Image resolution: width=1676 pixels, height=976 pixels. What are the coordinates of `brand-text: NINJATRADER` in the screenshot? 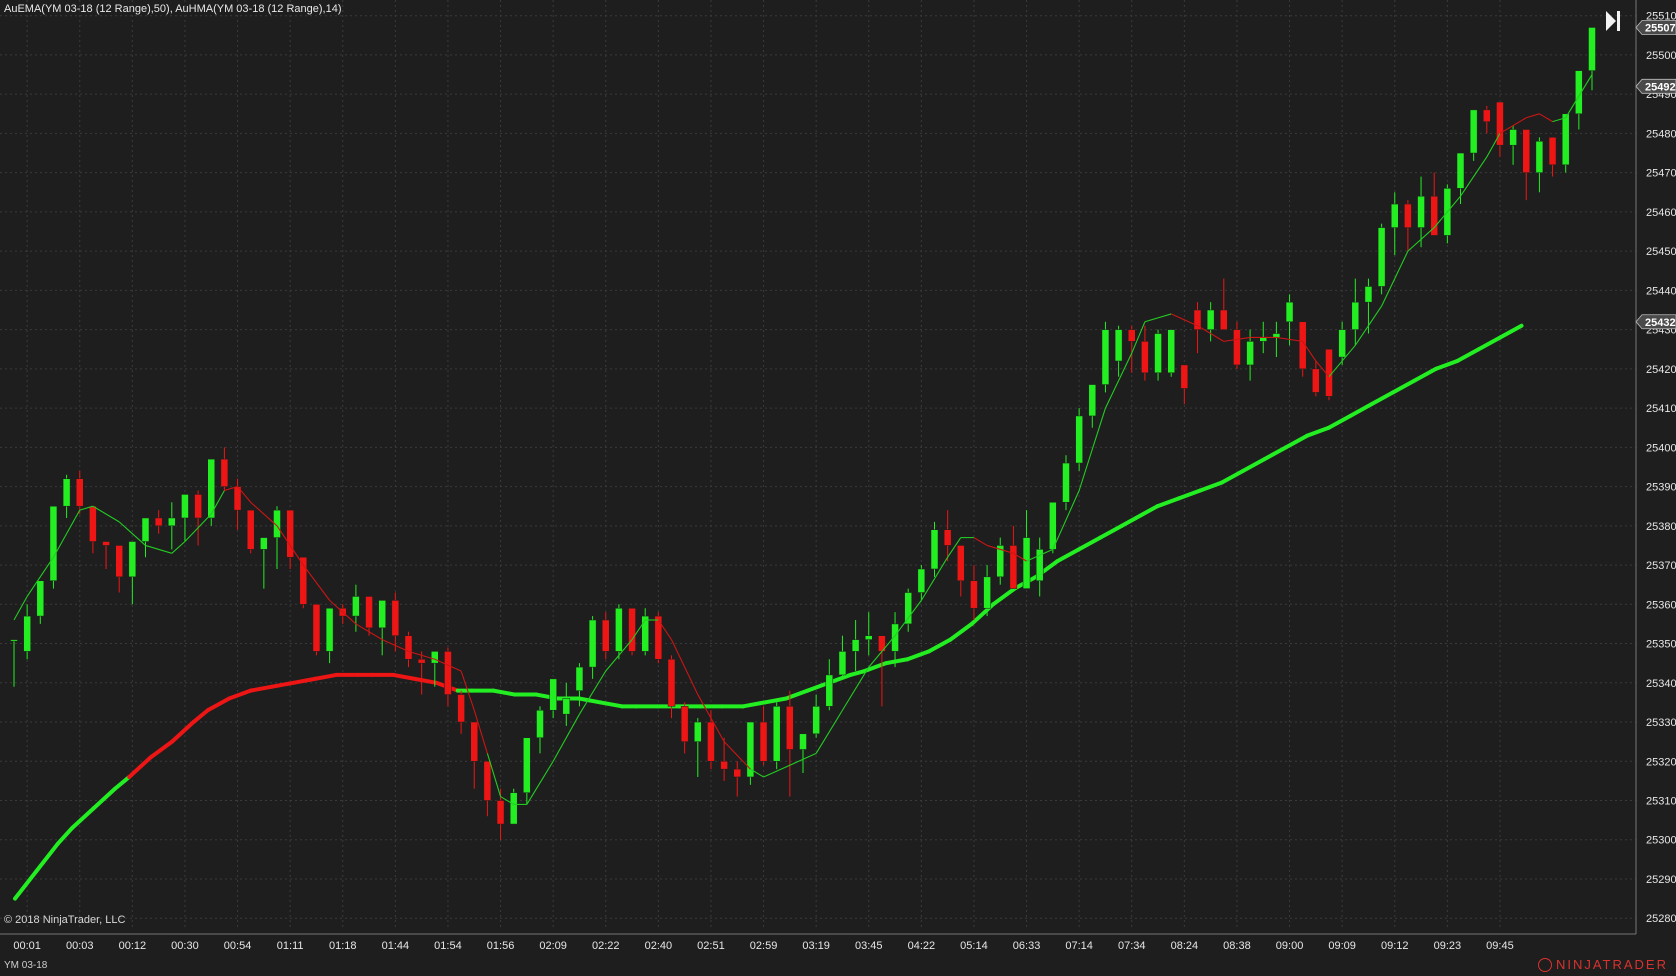 It's located at (1611, 964).